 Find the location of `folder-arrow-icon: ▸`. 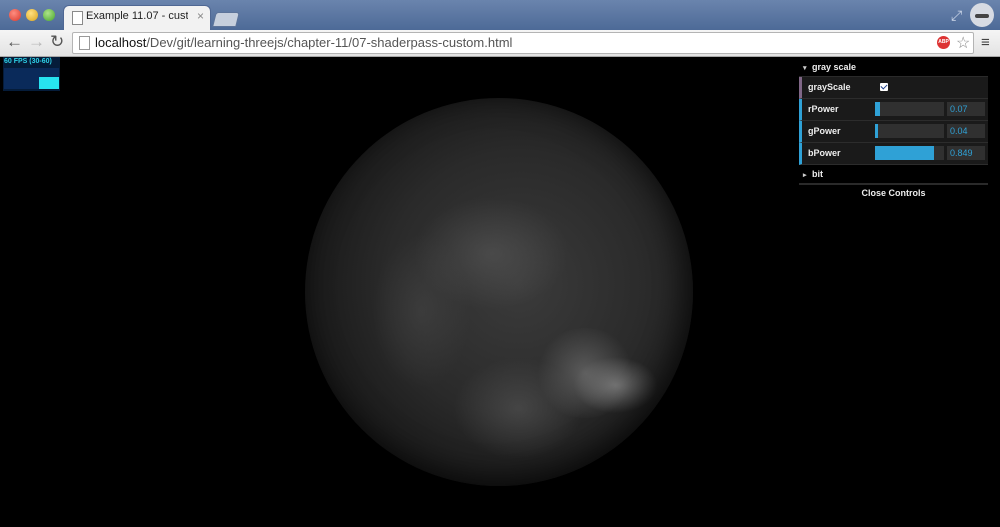

folder-arrow-icon: ▸ is located at coordinates (805, 175).